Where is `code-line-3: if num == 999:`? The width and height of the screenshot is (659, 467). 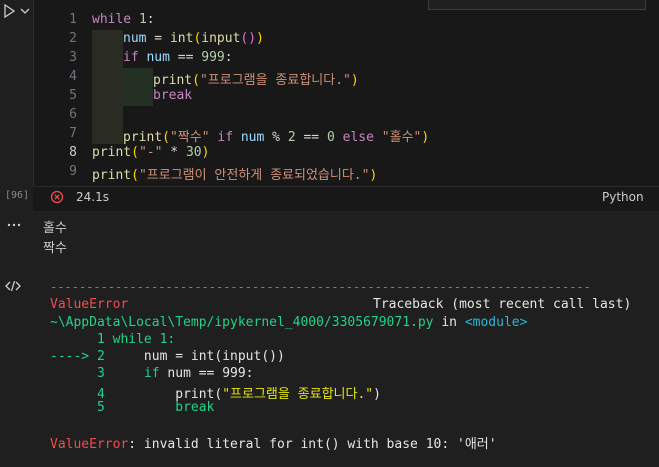 code-line-3: if num == 999: is located at coordinates (178, 57).